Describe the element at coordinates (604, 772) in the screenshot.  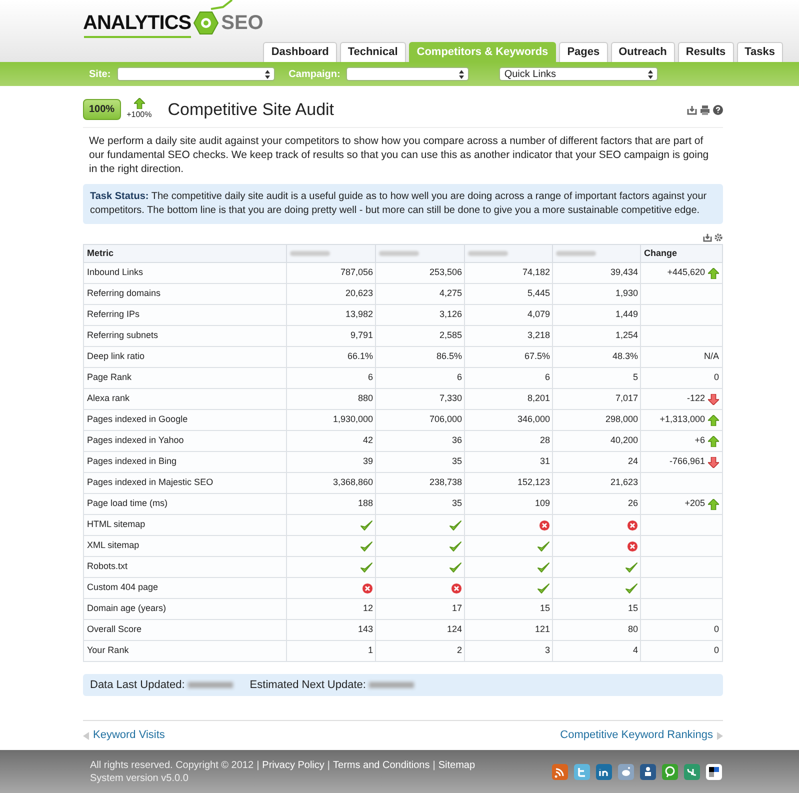
I see `linkedin-icon` at that location.